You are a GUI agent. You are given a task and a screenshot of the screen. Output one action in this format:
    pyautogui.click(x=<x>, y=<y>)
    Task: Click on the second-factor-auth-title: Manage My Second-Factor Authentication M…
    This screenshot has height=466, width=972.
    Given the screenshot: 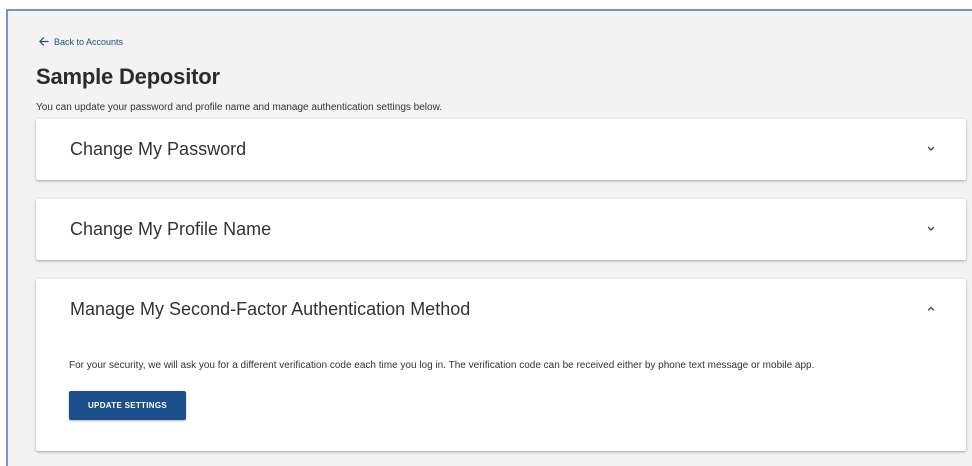 What is the action you would take?
    pyautogui.click(x=270, y=309)
    